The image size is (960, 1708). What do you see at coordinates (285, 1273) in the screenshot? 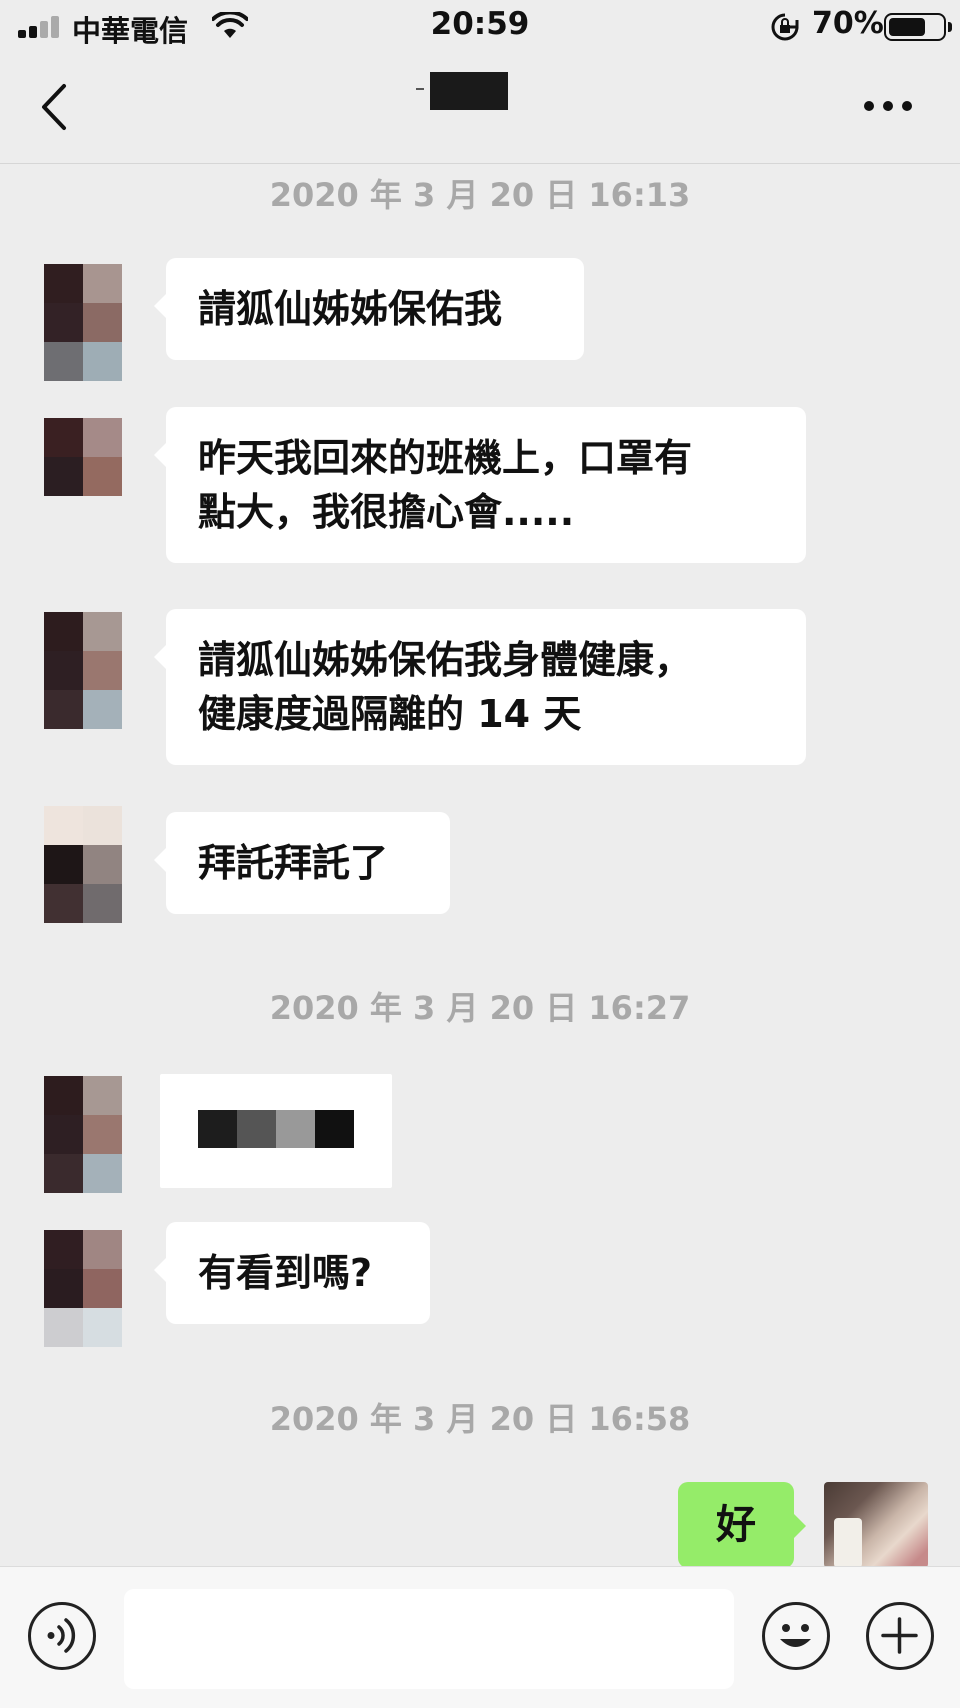
I see `message-text: 有看到嗎?` at bounding box center [285, 1273].